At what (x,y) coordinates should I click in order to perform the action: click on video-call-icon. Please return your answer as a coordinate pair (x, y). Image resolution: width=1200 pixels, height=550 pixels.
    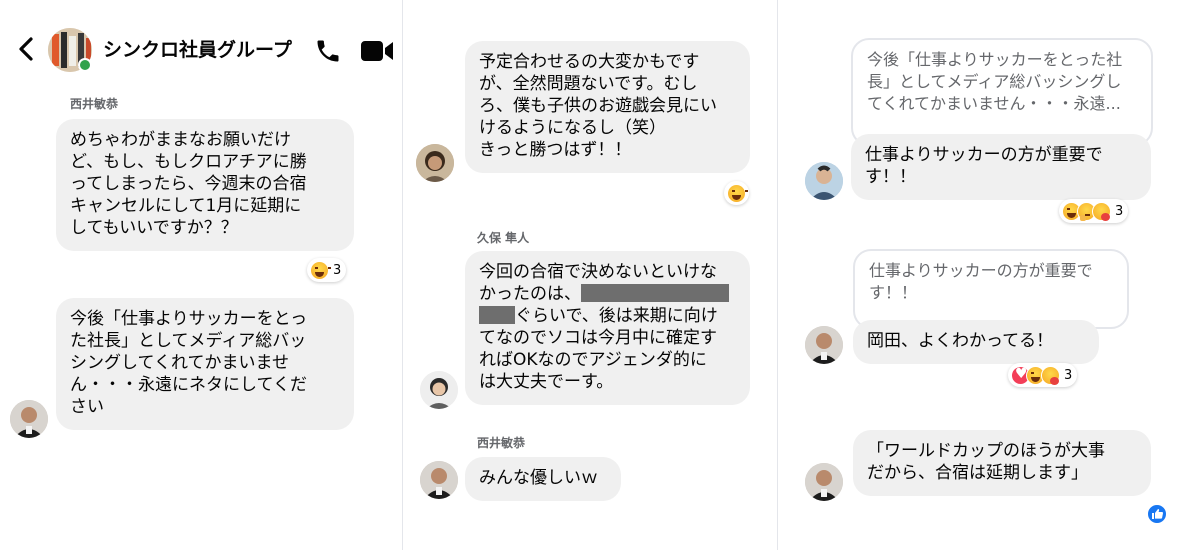
    Looking at the image, I should click on (377, 51).